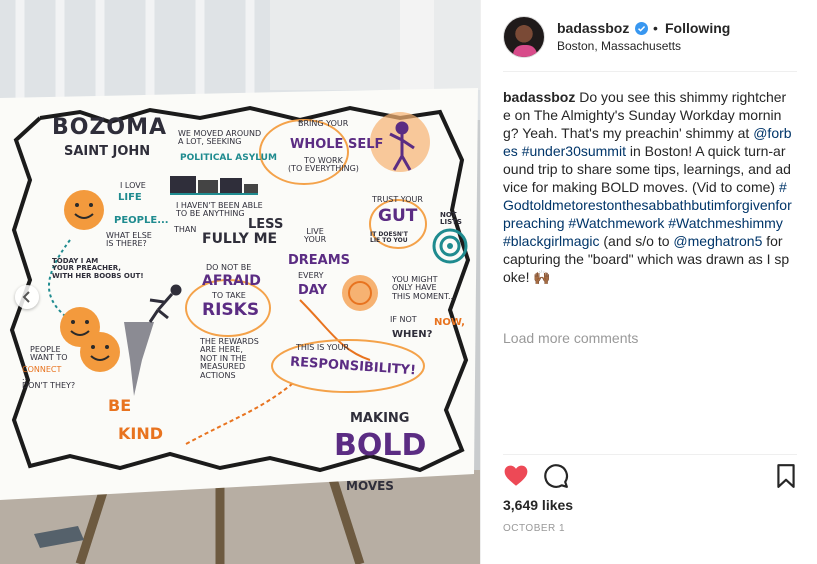 This screenshot has height=564, width=817. I want to click on verified-badge-icon, so click(641, 28).